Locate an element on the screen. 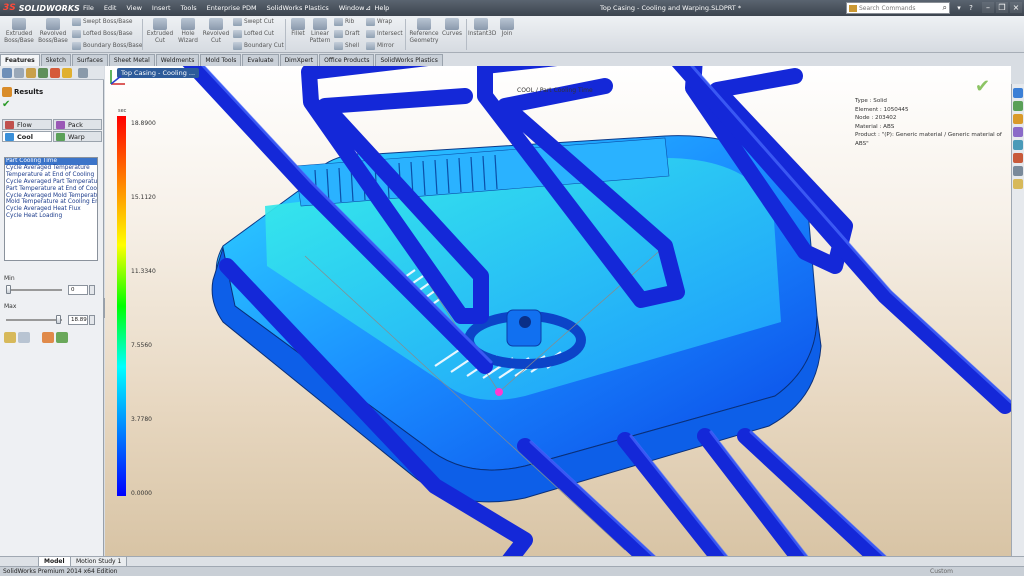 This screenshot has height=576, width=1024. list-item: Cycle Averaged Mold Temperature is located at coordinates (51, 196).